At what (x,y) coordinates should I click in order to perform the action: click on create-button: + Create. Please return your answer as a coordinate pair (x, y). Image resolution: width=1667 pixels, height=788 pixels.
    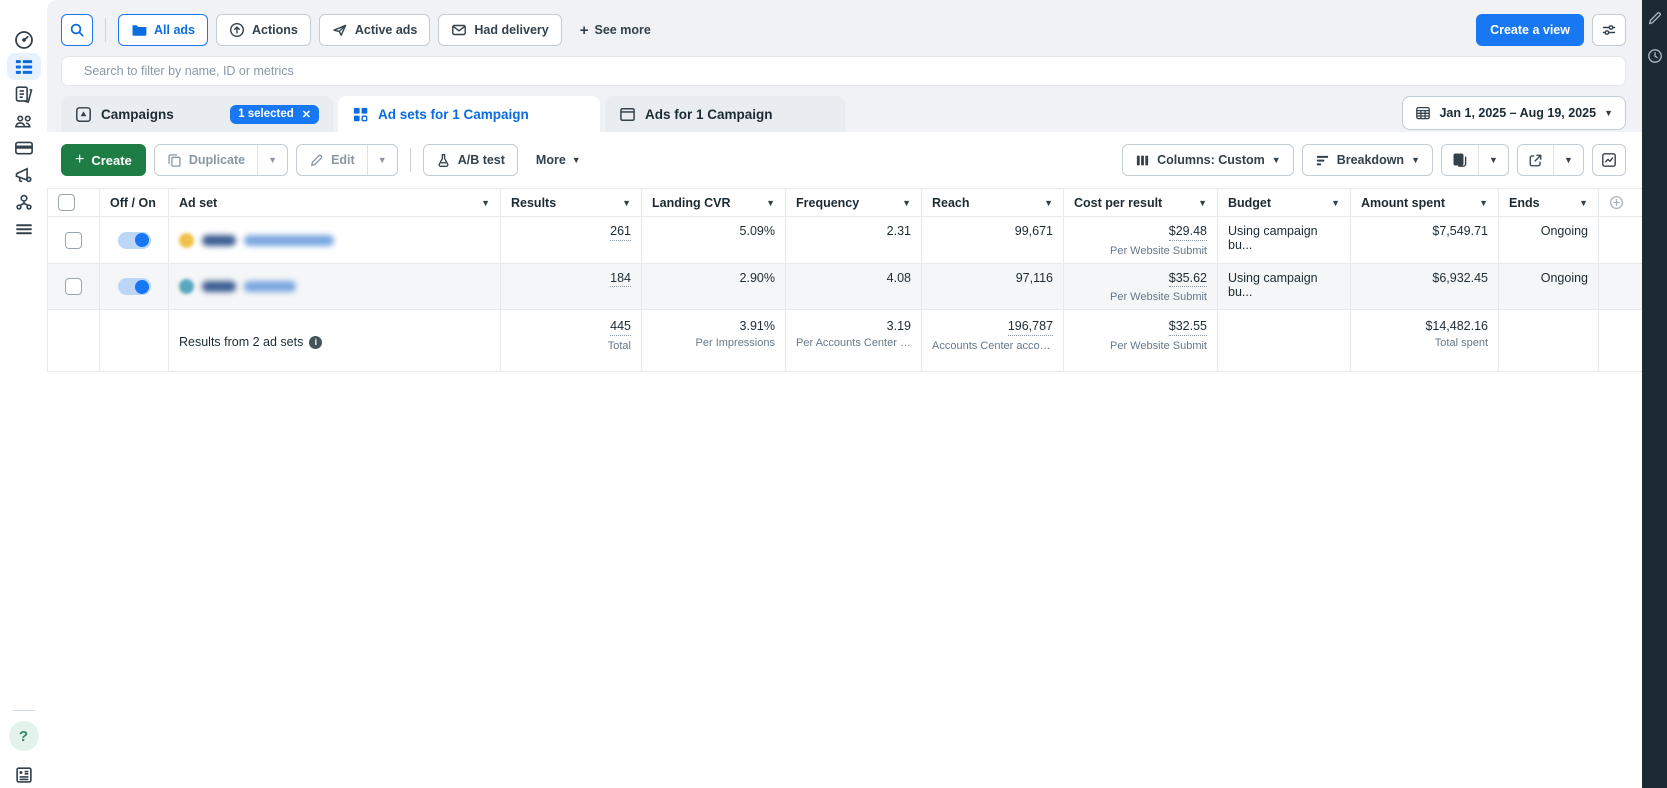
    Looking at the image, I should click on (103, 160).